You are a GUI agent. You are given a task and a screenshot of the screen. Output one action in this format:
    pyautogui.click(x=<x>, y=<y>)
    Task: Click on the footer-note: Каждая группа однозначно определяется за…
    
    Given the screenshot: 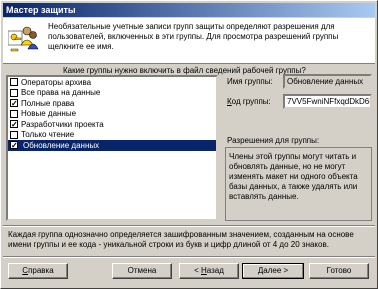 What is the action you would take?
    pyautogui.click(x=181, y=239)
    